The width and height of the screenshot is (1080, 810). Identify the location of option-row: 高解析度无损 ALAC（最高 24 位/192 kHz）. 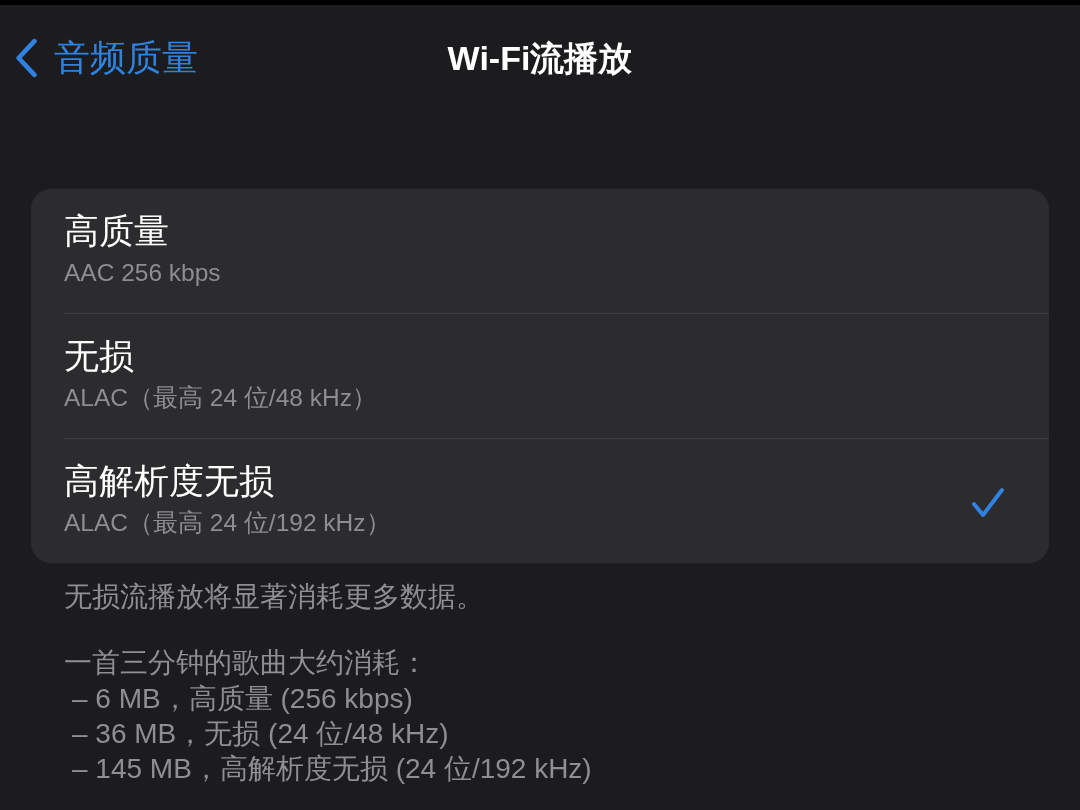
(556, 500).